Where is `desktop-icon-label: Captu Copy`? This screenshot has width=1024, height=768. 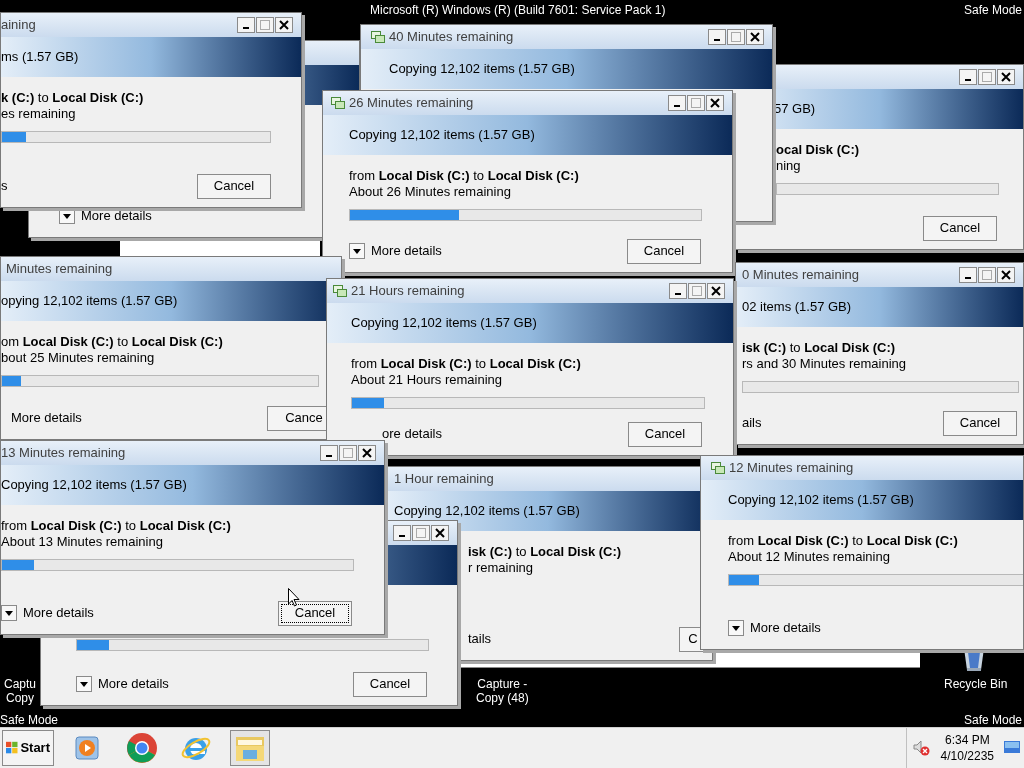 desktop-icon-label: Captu Copy is located at coordinates (20, 691).